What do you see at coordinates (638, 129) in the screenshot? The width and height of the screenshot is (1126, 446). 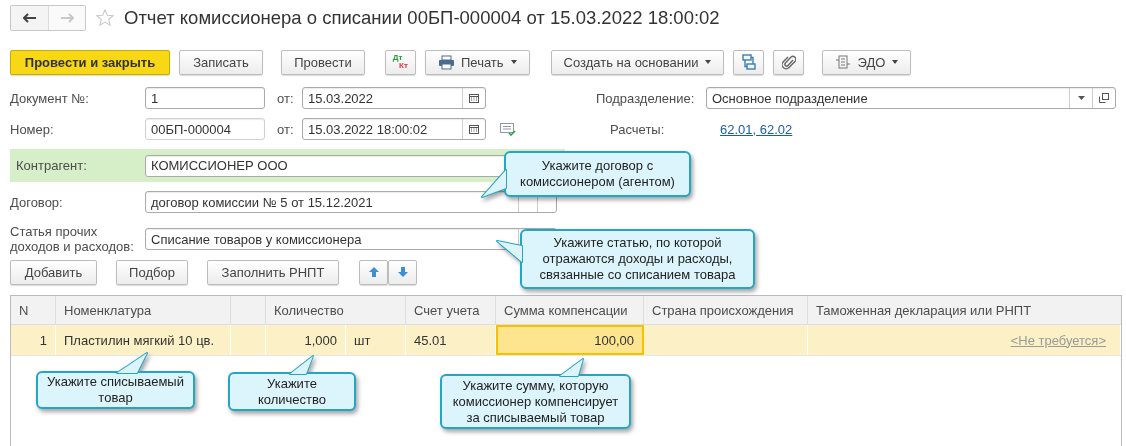 I see `field-label: Расчеты:` at bounding box center [638, 129].